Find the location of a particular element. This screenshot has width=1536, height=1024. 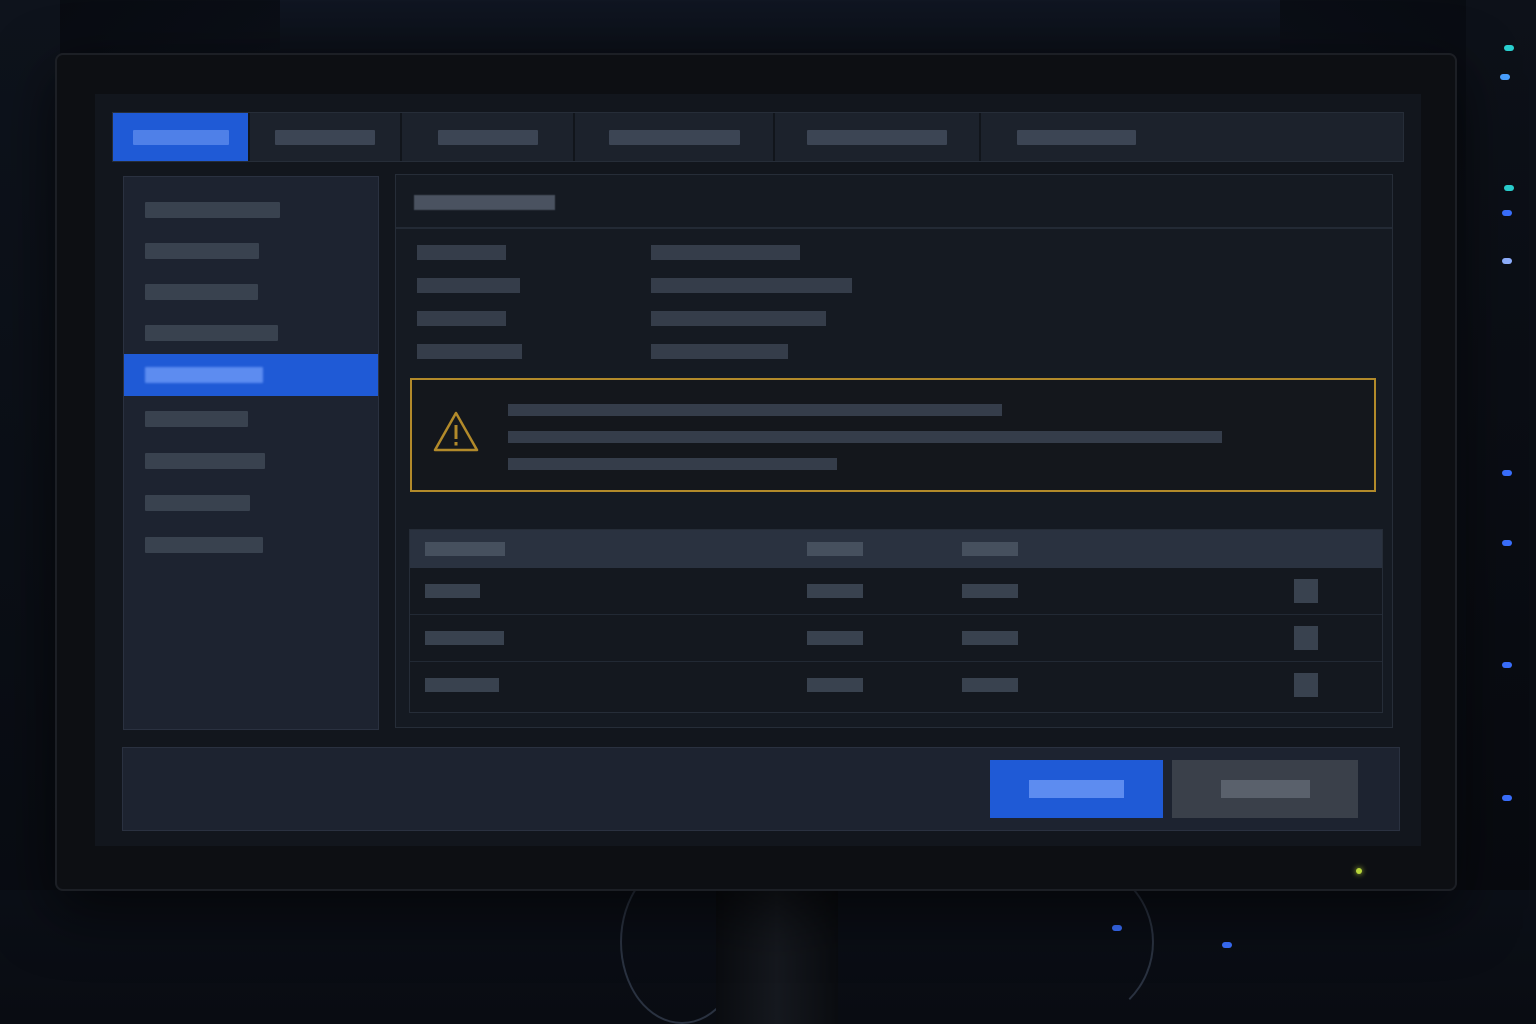

primary-button is located at coordinates (1076, 789).